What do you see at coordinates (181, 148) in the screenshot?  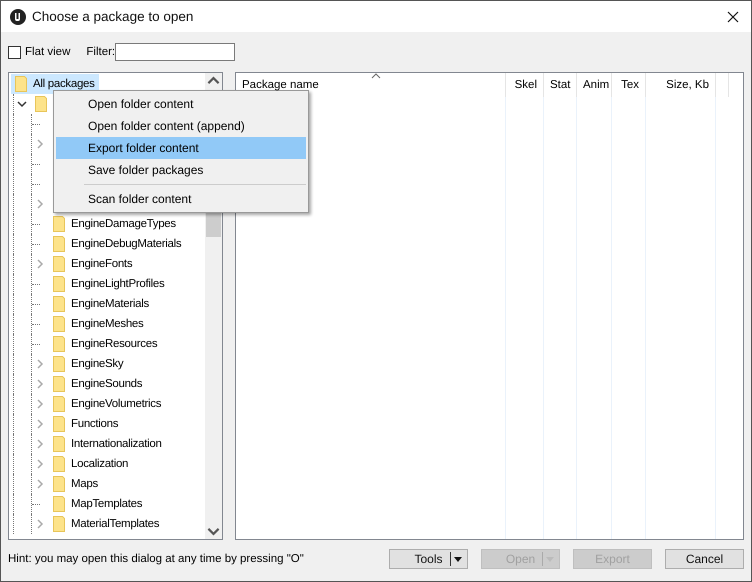 I see `menu-item: Export folder content` at bounding box center [181, 148].